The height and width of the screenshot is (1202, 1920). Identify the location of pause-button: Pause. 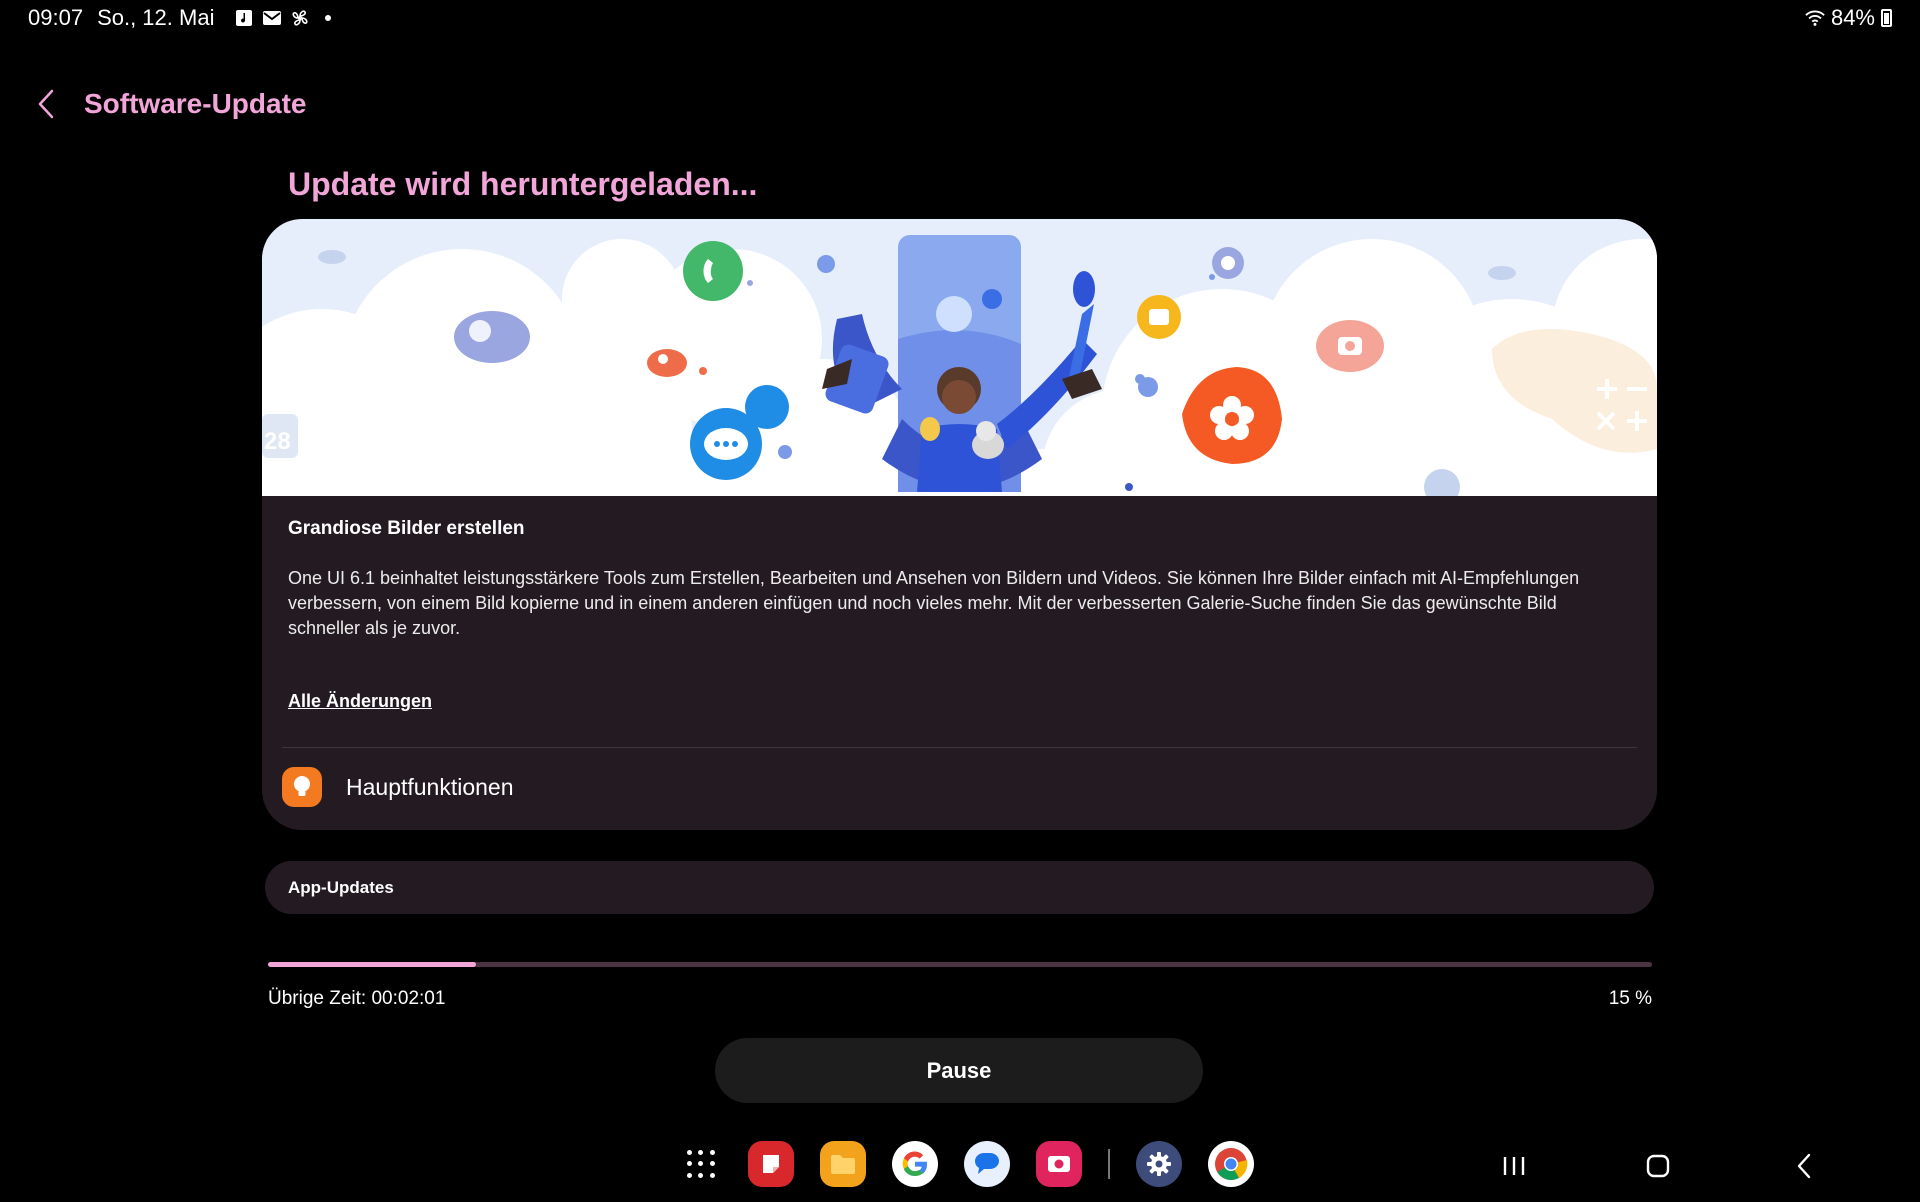
(959, 1070).